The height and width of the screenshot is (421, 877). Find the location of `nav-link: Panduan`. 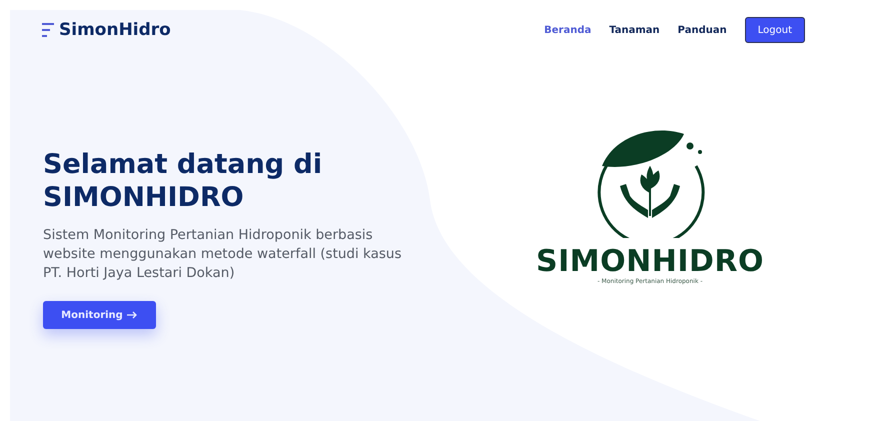

nav-link: Panduan is located at coordinates (702, 30).